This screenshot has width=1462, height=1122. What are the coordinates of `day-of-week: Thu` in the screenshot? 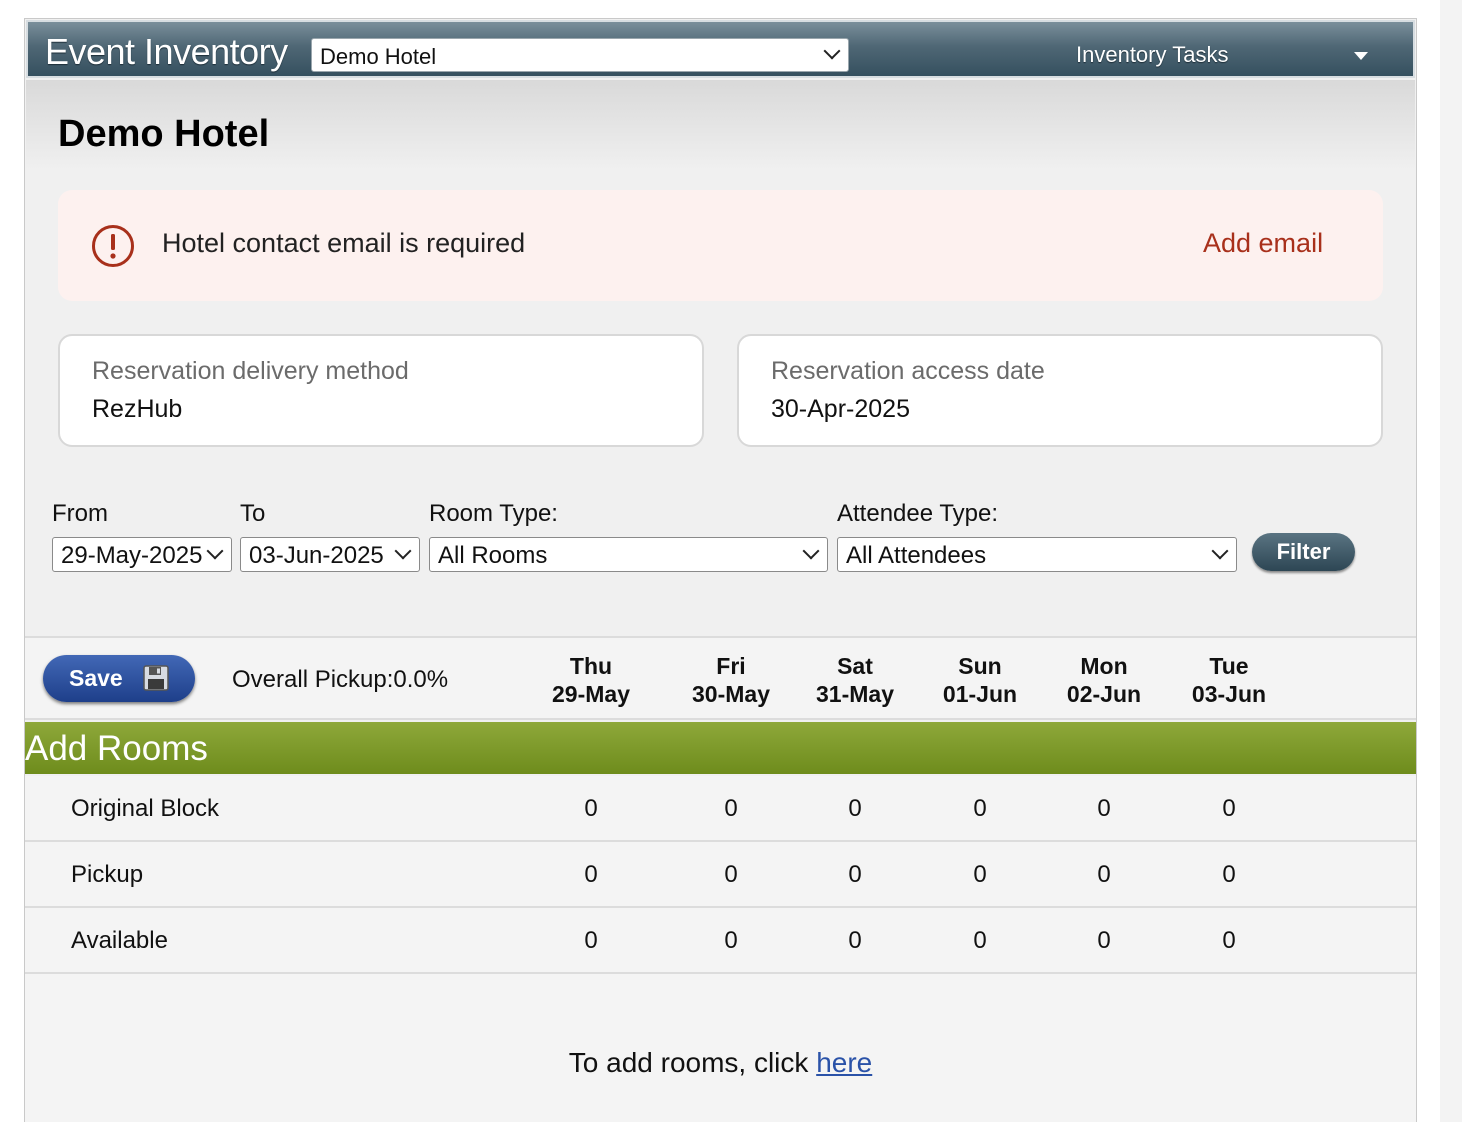 It's located at (591, 666).